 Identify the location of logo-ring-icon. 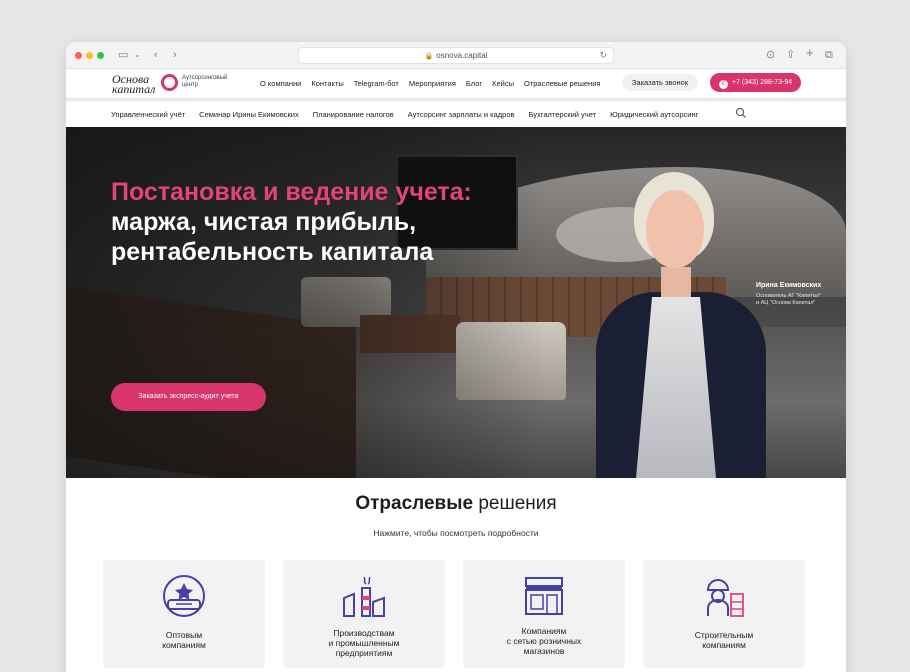
(169, 82).